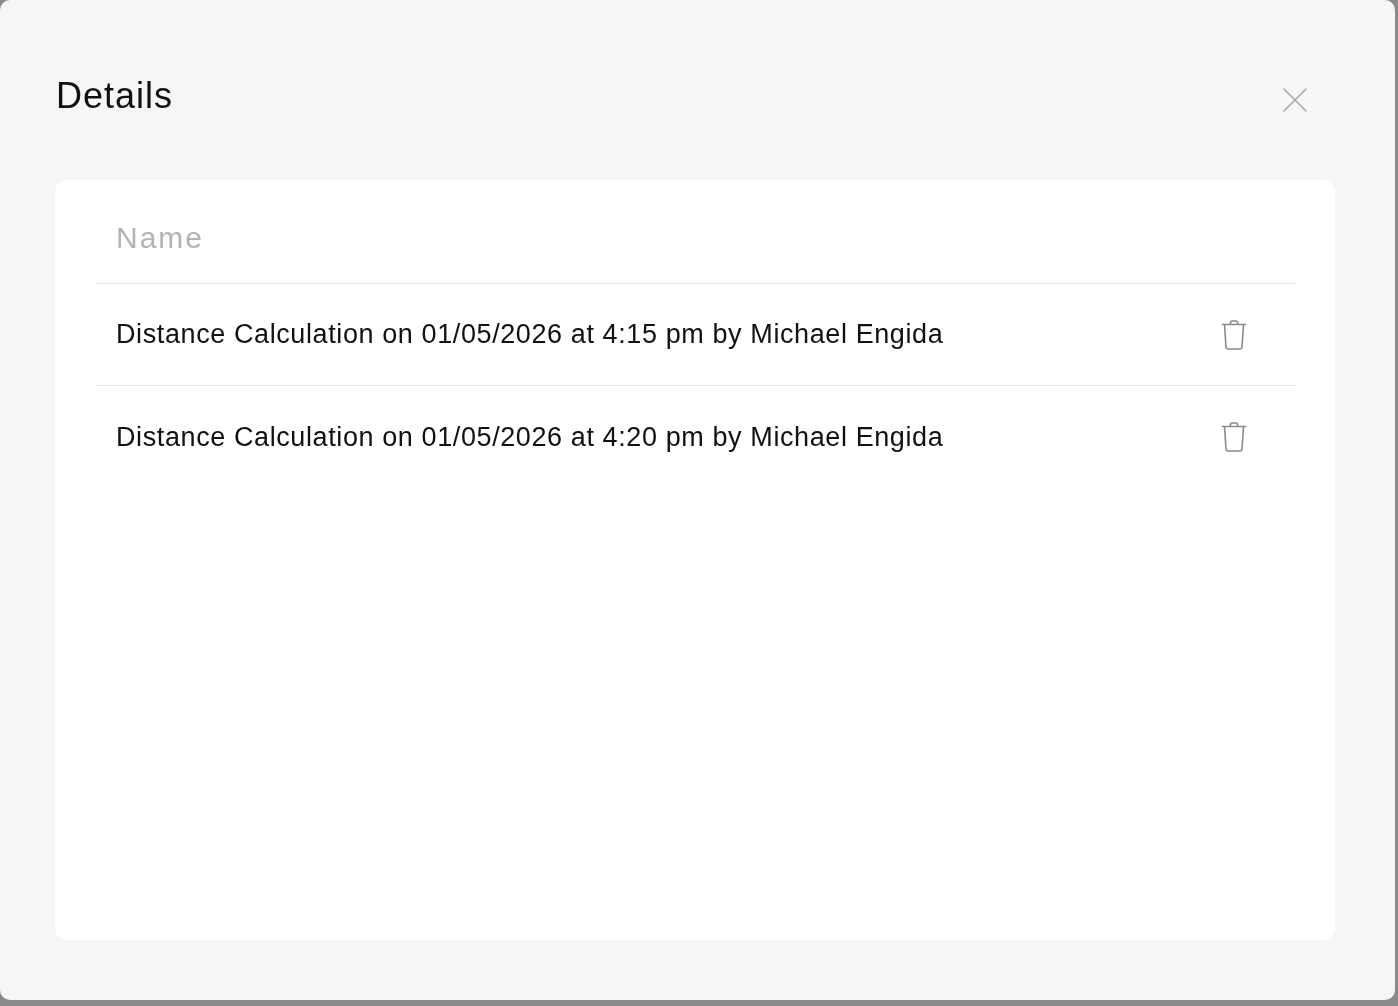  What do you see at coordinates (1295, 100) in the screenshot?
I see `close-icon` at bounding box center [1295, 100].